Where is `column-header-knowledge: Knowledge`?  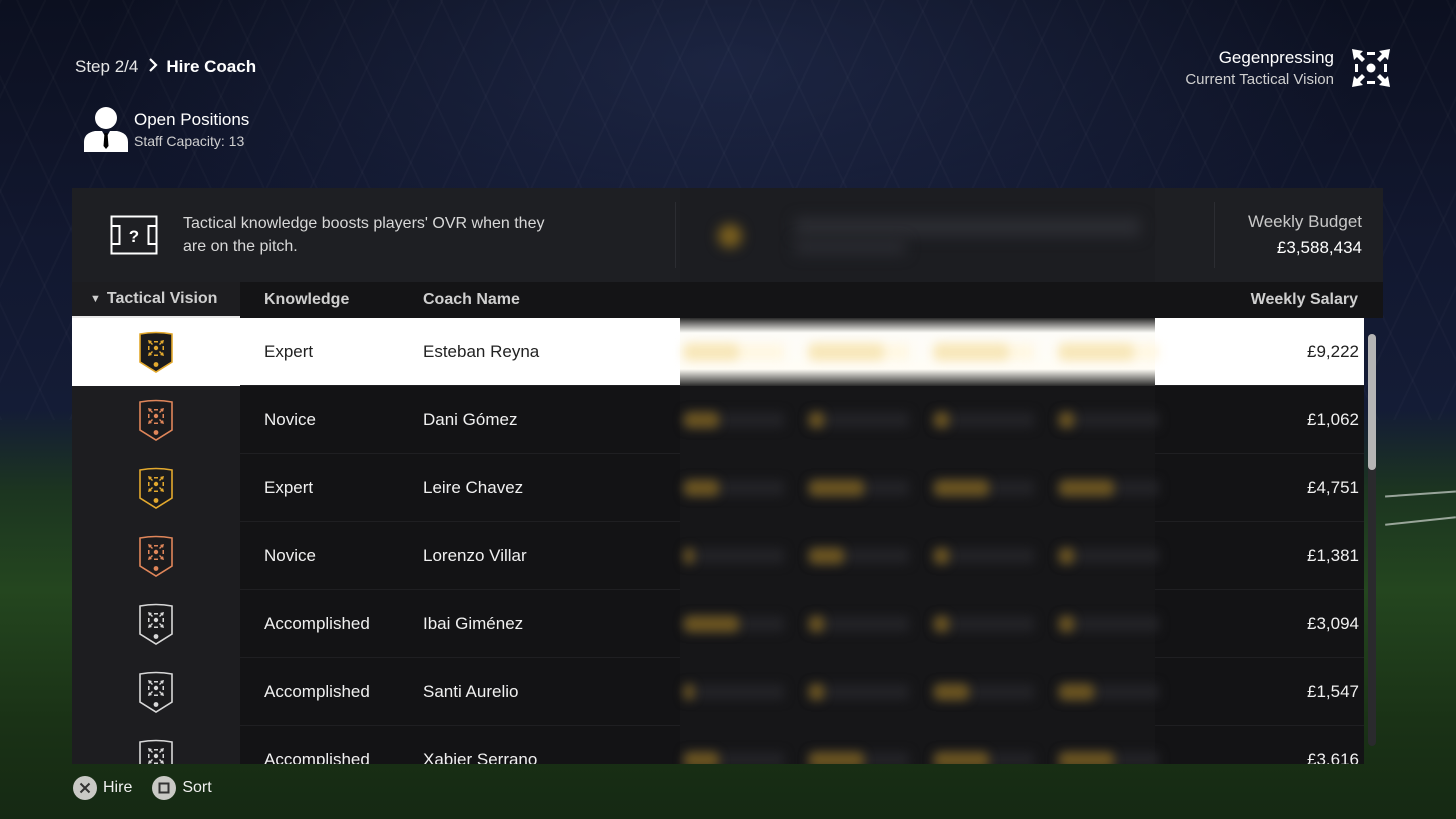
column-header-knowledge: Knowledge is located at coordinates (306, 300).